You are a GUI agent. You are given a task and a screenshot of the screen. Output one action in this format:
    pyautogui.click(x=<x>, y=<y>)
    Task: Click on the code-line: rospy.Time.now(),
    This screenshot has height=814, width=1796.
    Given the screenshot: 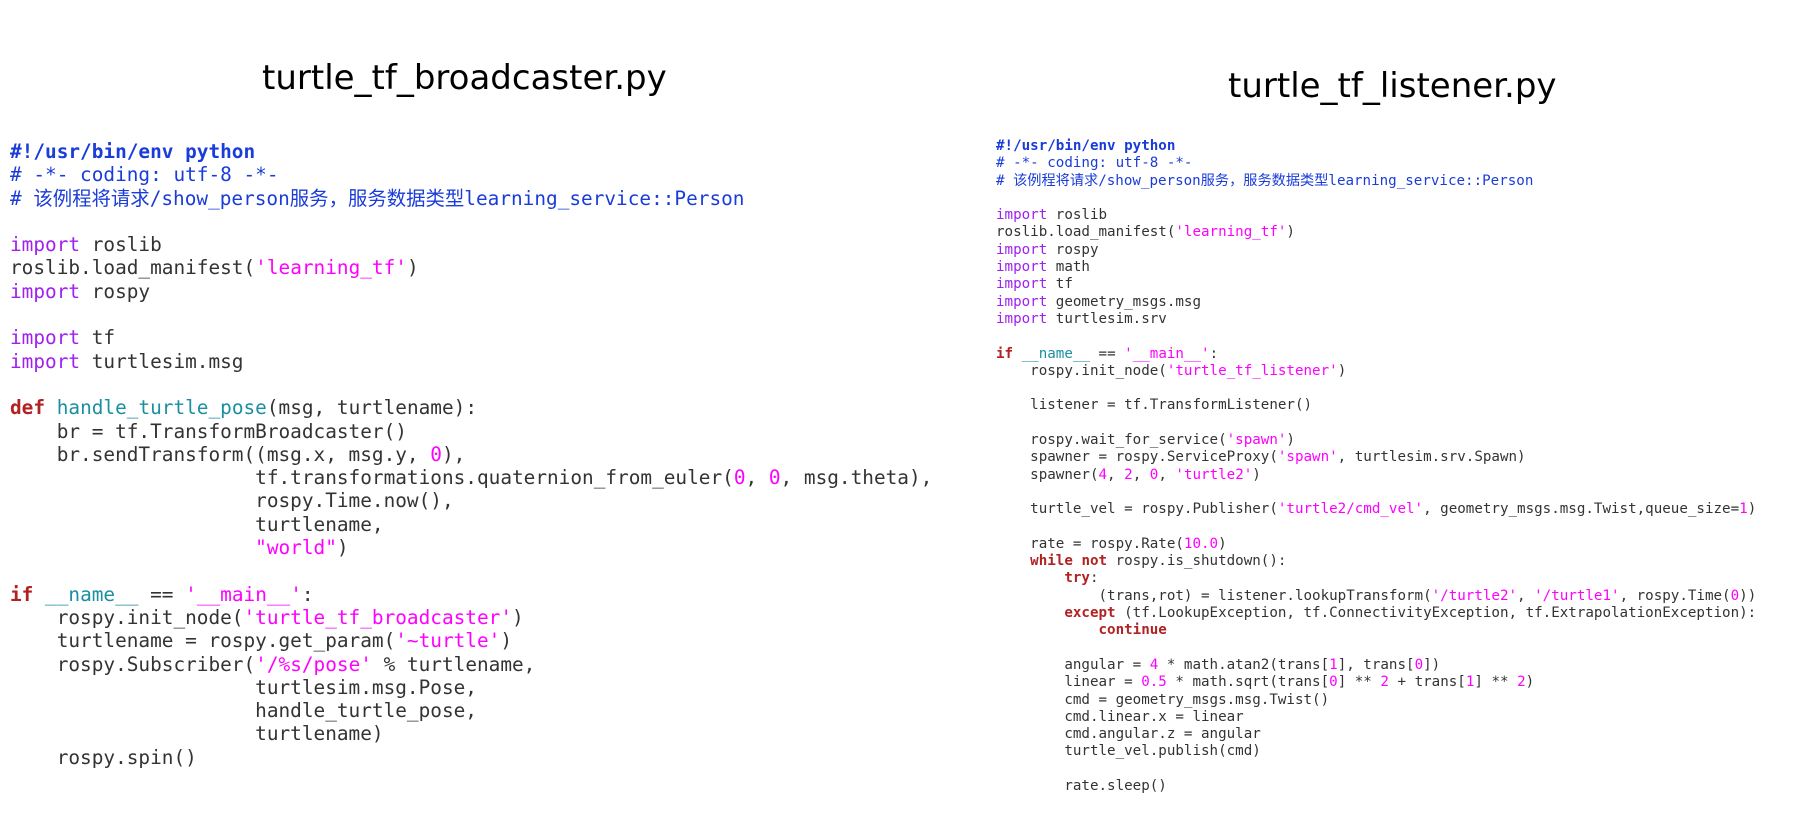 What is the action you would take?
    pyautogui.click(x=232, y=501)
    